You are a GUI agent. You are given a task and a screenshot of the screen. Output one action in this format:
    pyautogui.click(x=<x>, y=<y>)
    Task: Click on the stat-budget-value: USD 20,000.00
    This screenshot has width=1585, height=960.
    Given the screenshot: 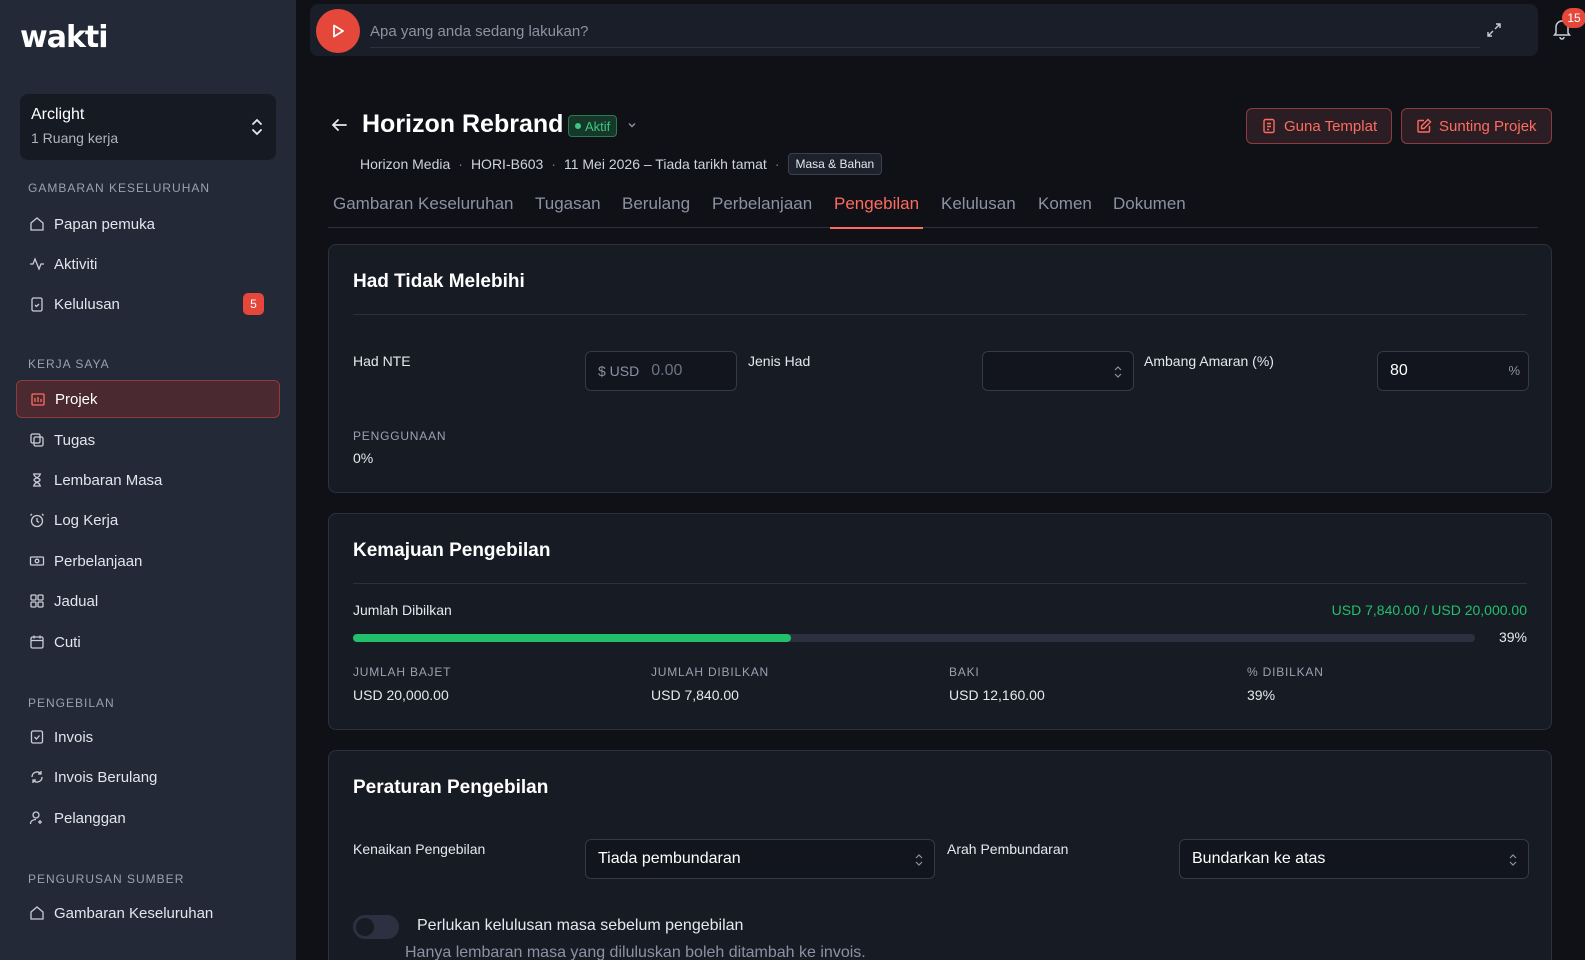 What is the action you would take?
    pyautogui.click(x=401, y=695)
    